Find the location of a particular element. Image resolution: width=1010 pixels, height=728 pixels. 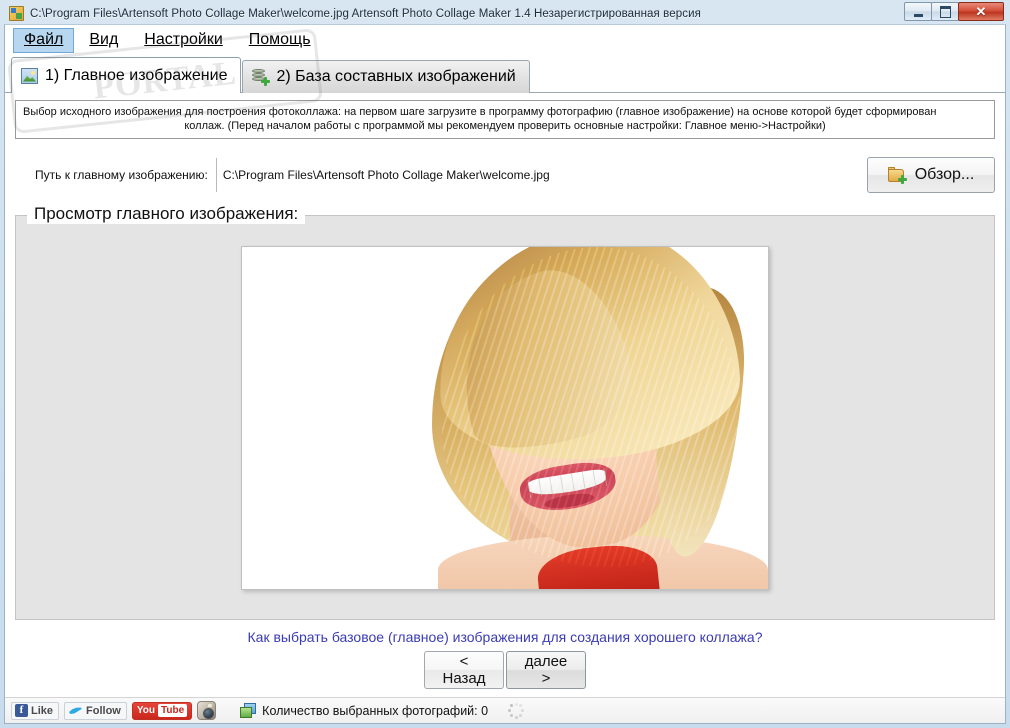

next-button-arrow: > is located at coordinates (546, 678).